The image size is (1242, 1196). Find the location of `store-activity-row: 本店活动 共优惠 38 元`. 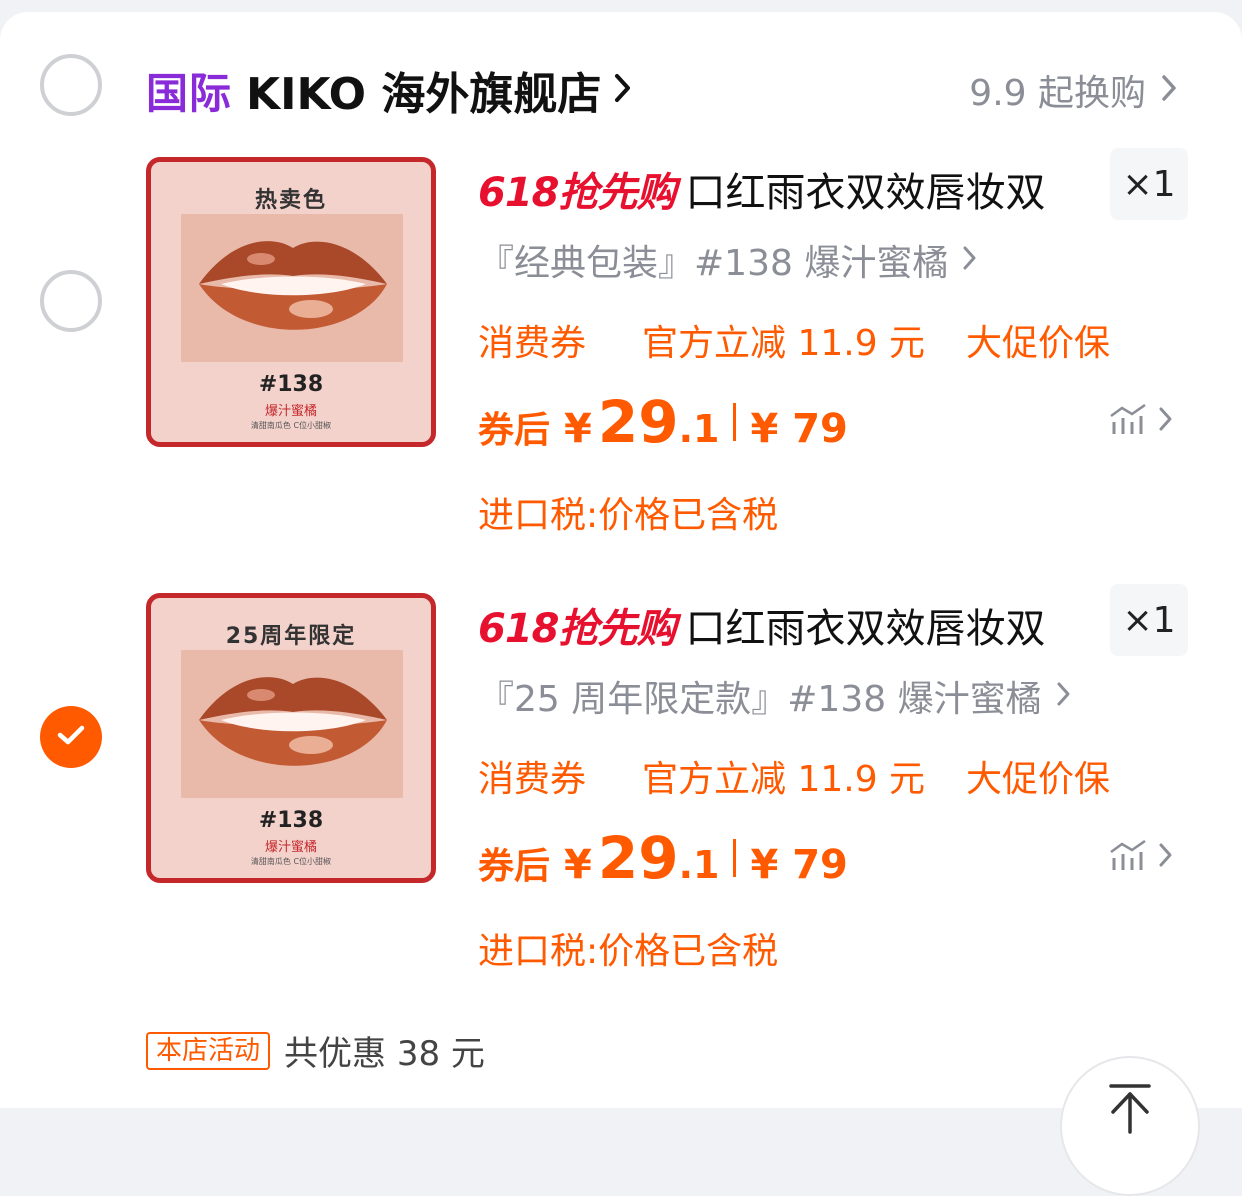

store-activity-row: 本店活动 共优惠 38 元 is located at coordinates (315, 1050).